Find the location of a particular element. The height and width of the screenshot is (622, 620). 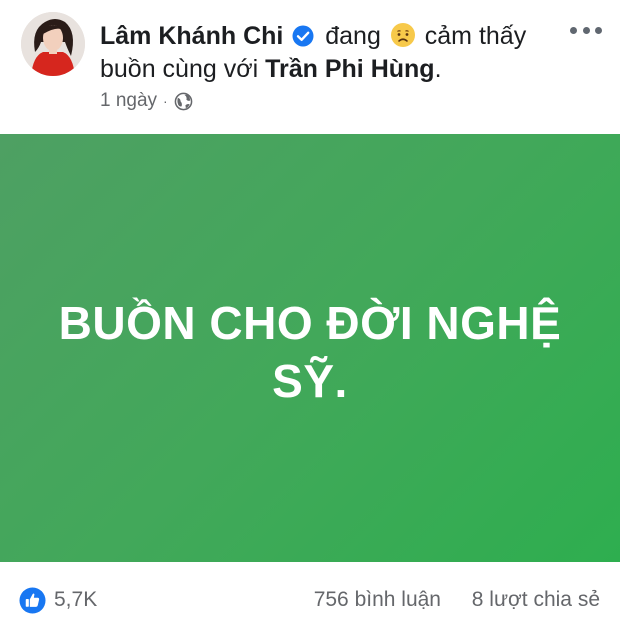

tagged-person: Trần Phi Hùng is located at coordinates (349, 69).